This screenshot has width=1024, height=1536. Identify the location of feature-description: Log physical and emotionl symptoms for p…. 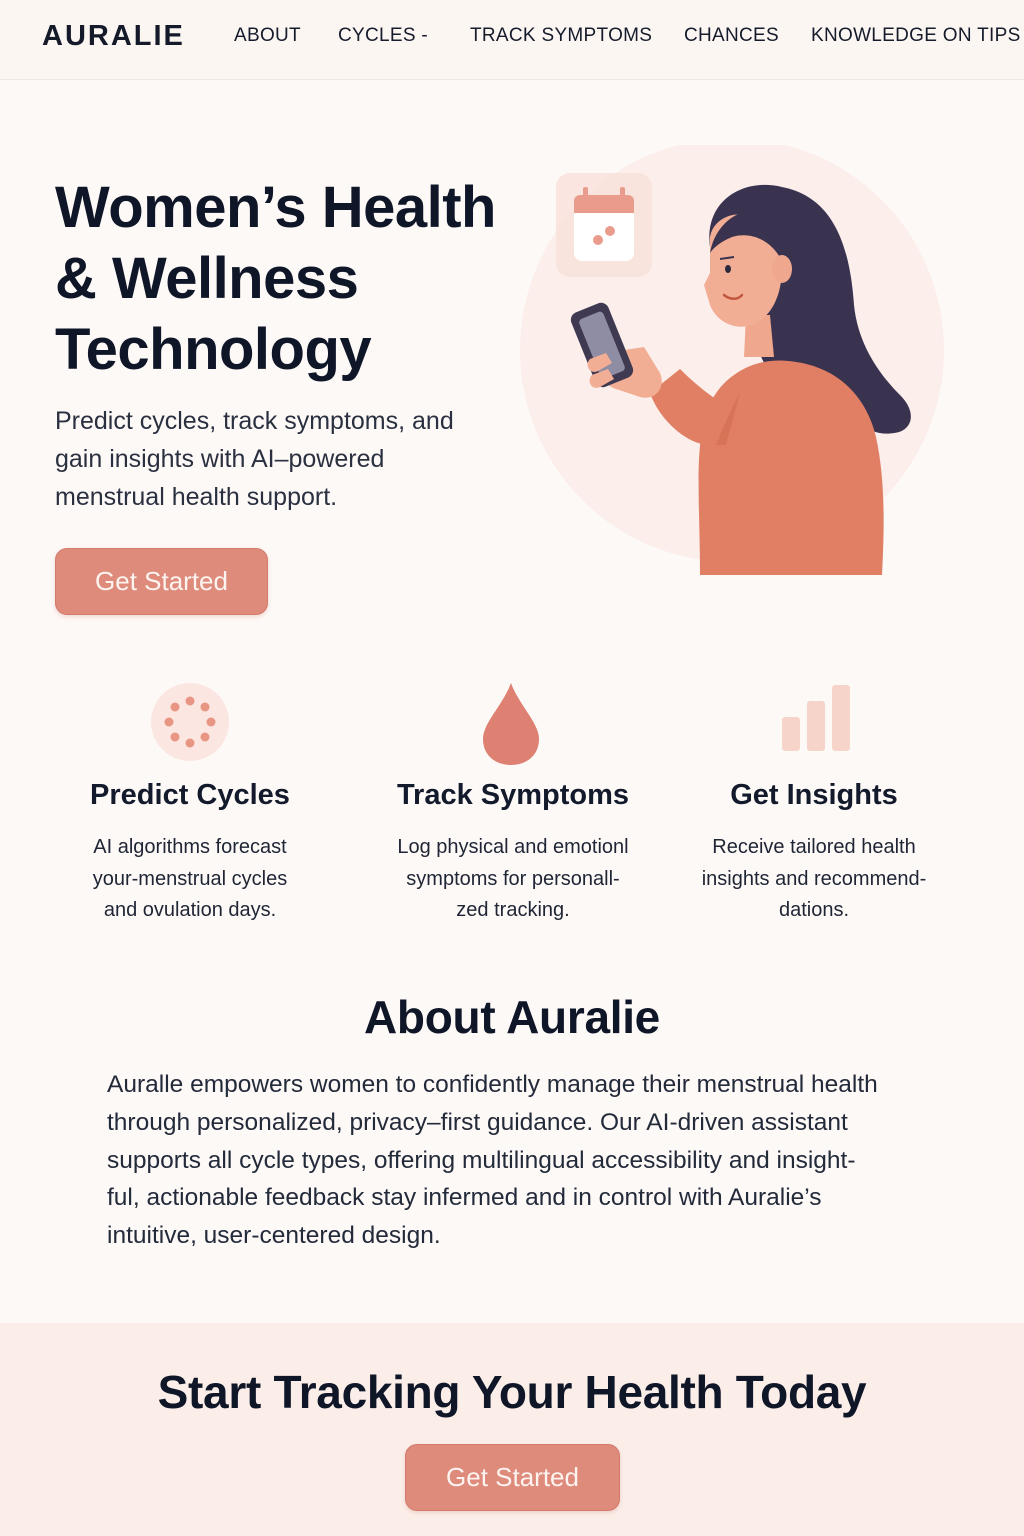
(513, 879).